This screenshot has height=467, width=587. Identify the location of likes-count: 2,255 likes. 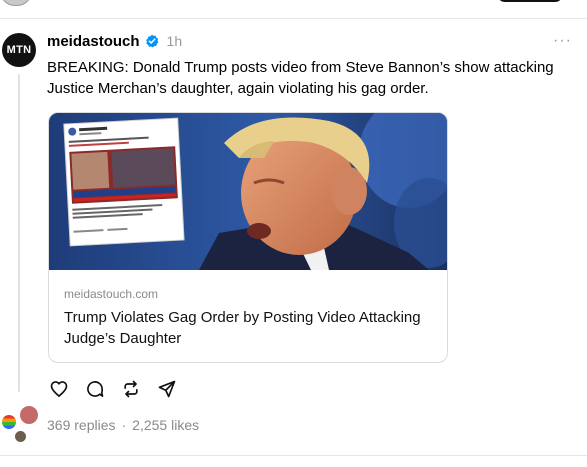
(165, 425).